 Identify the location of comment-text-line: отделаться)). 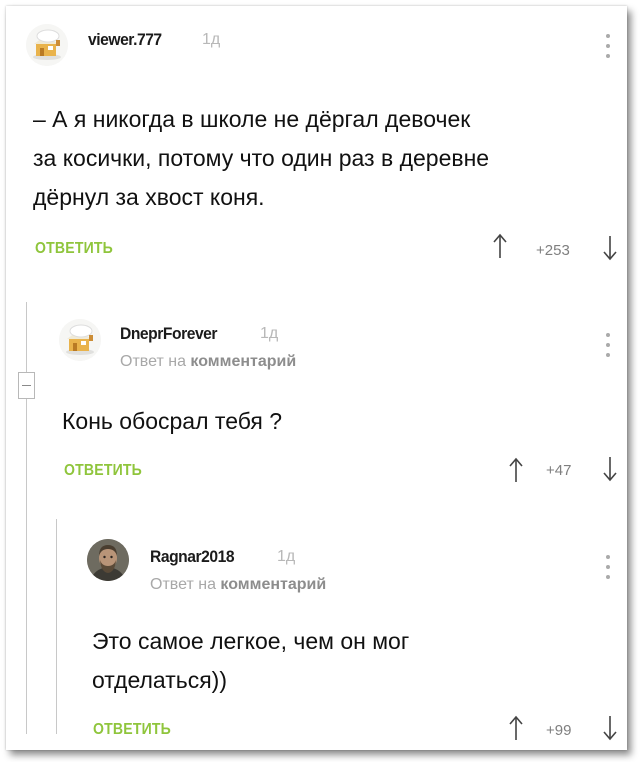
(160, 680).